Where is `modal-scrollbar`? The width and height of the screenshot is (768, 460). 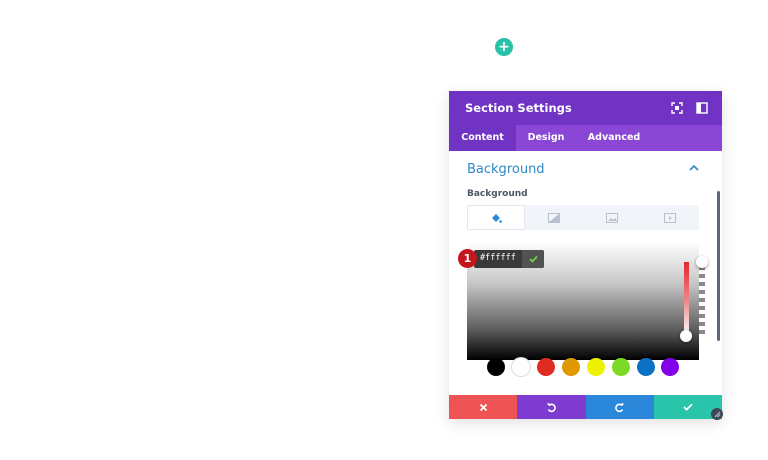 modal-scrollbar is located at coordinates (718, 266).